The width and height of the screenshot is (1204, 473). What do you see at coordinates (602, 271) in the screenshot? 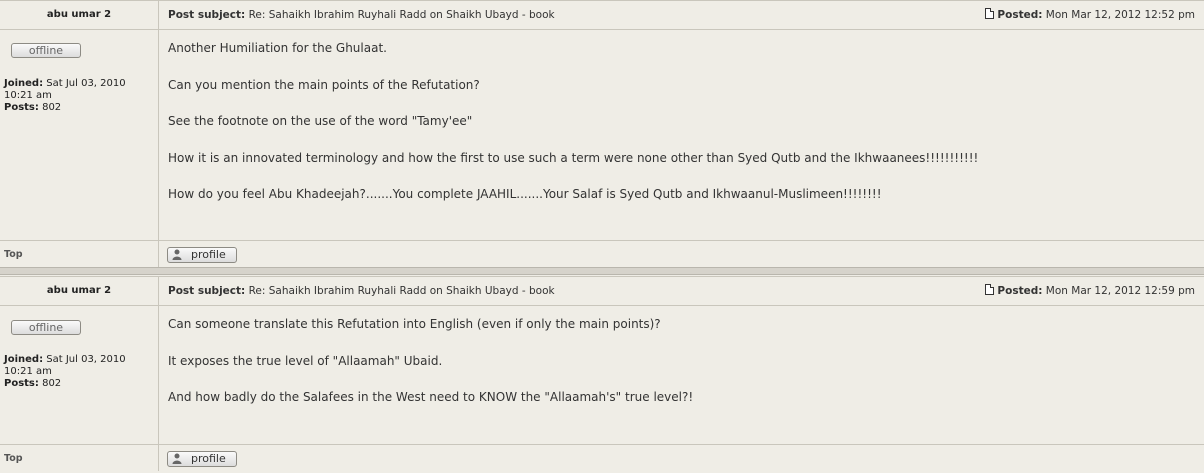
I see `post-divider` at bounding box center [602, 271].